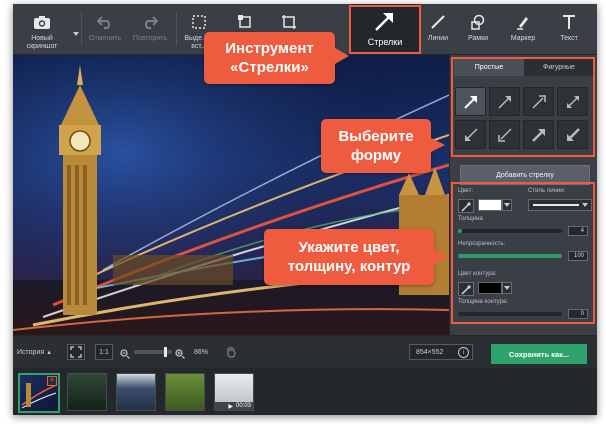  Describe the element at coordinates (105, 22) in the screenshot. I see `undo-icon` at that location.